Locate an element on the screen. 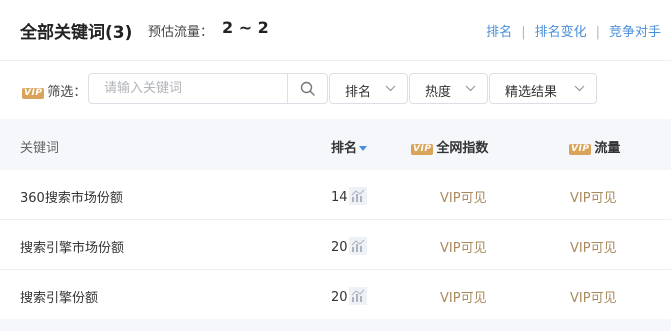 The width and height of the screenshot is (671, 331). rank-cell: 14 is located at coordinates (349, 196).